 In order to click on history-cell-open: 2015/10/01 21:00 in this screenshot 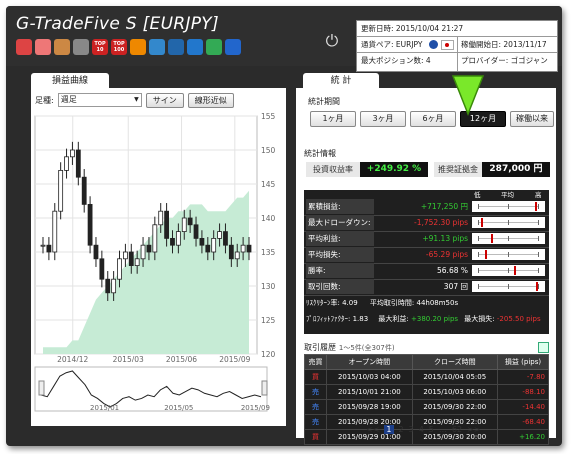, I will do `click(369, 392)`.